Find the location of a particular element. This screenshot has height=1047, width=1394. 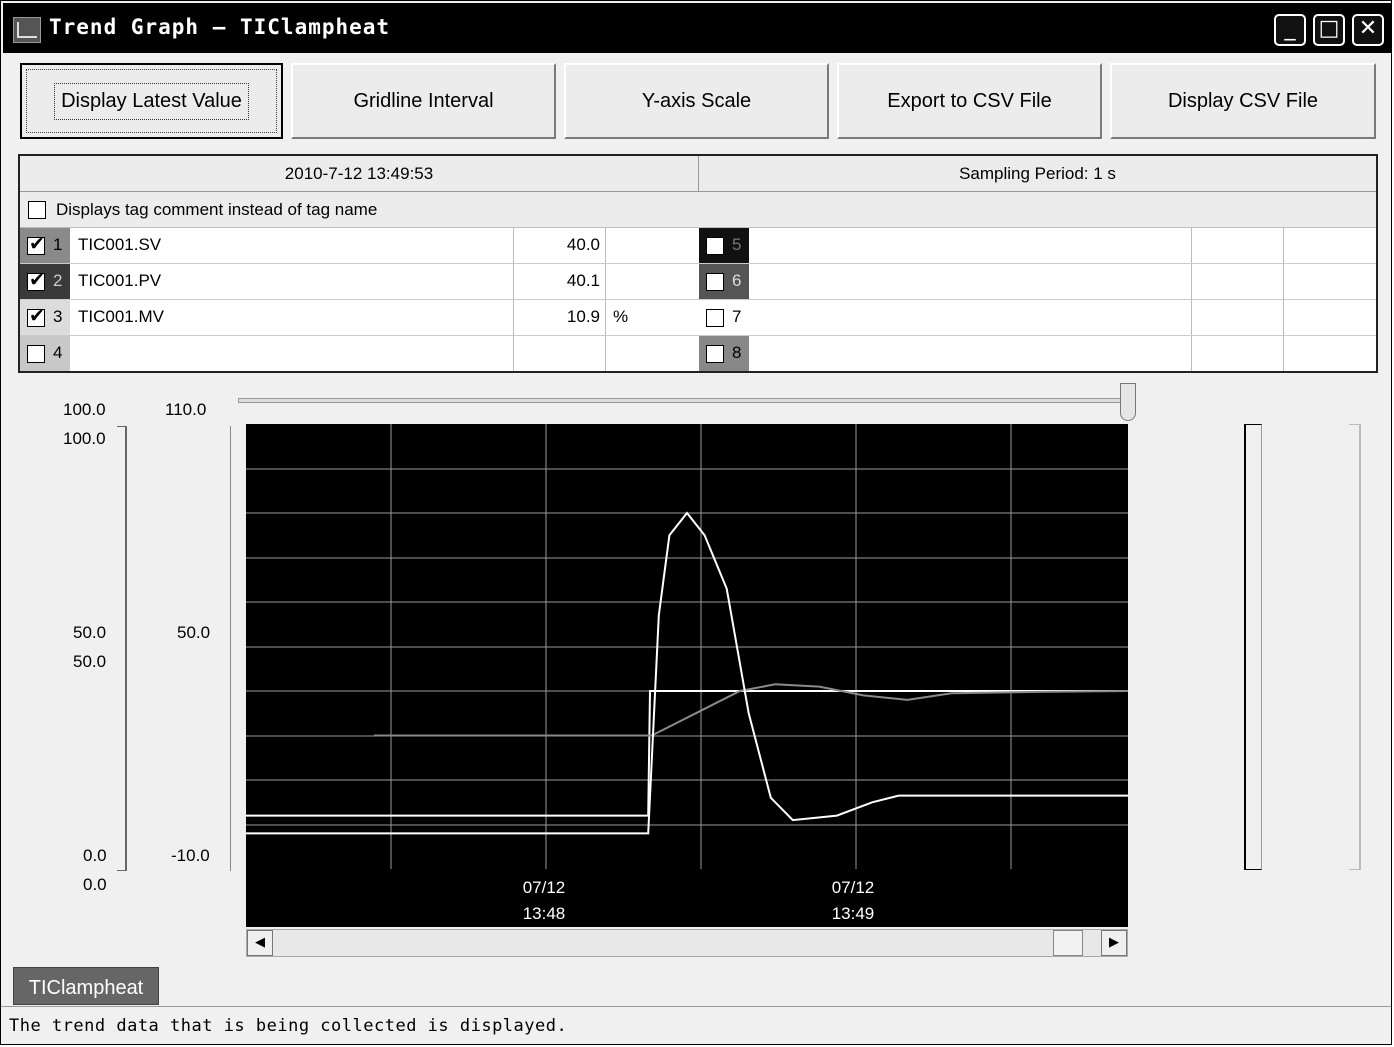

export-csv-button: Export to CSV File is located at coordinates (969, 101).